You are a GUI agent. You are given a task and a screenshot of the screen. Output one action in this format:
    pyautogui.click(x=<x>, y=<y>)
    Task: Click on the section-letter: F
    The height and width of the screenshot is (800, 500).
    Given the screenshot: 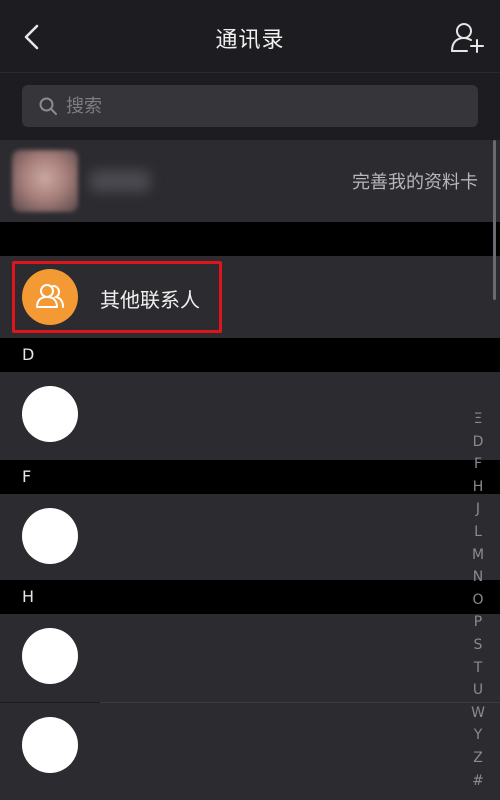 What is the action you would take?
    pyautogui.click(x=27, y=476)
    